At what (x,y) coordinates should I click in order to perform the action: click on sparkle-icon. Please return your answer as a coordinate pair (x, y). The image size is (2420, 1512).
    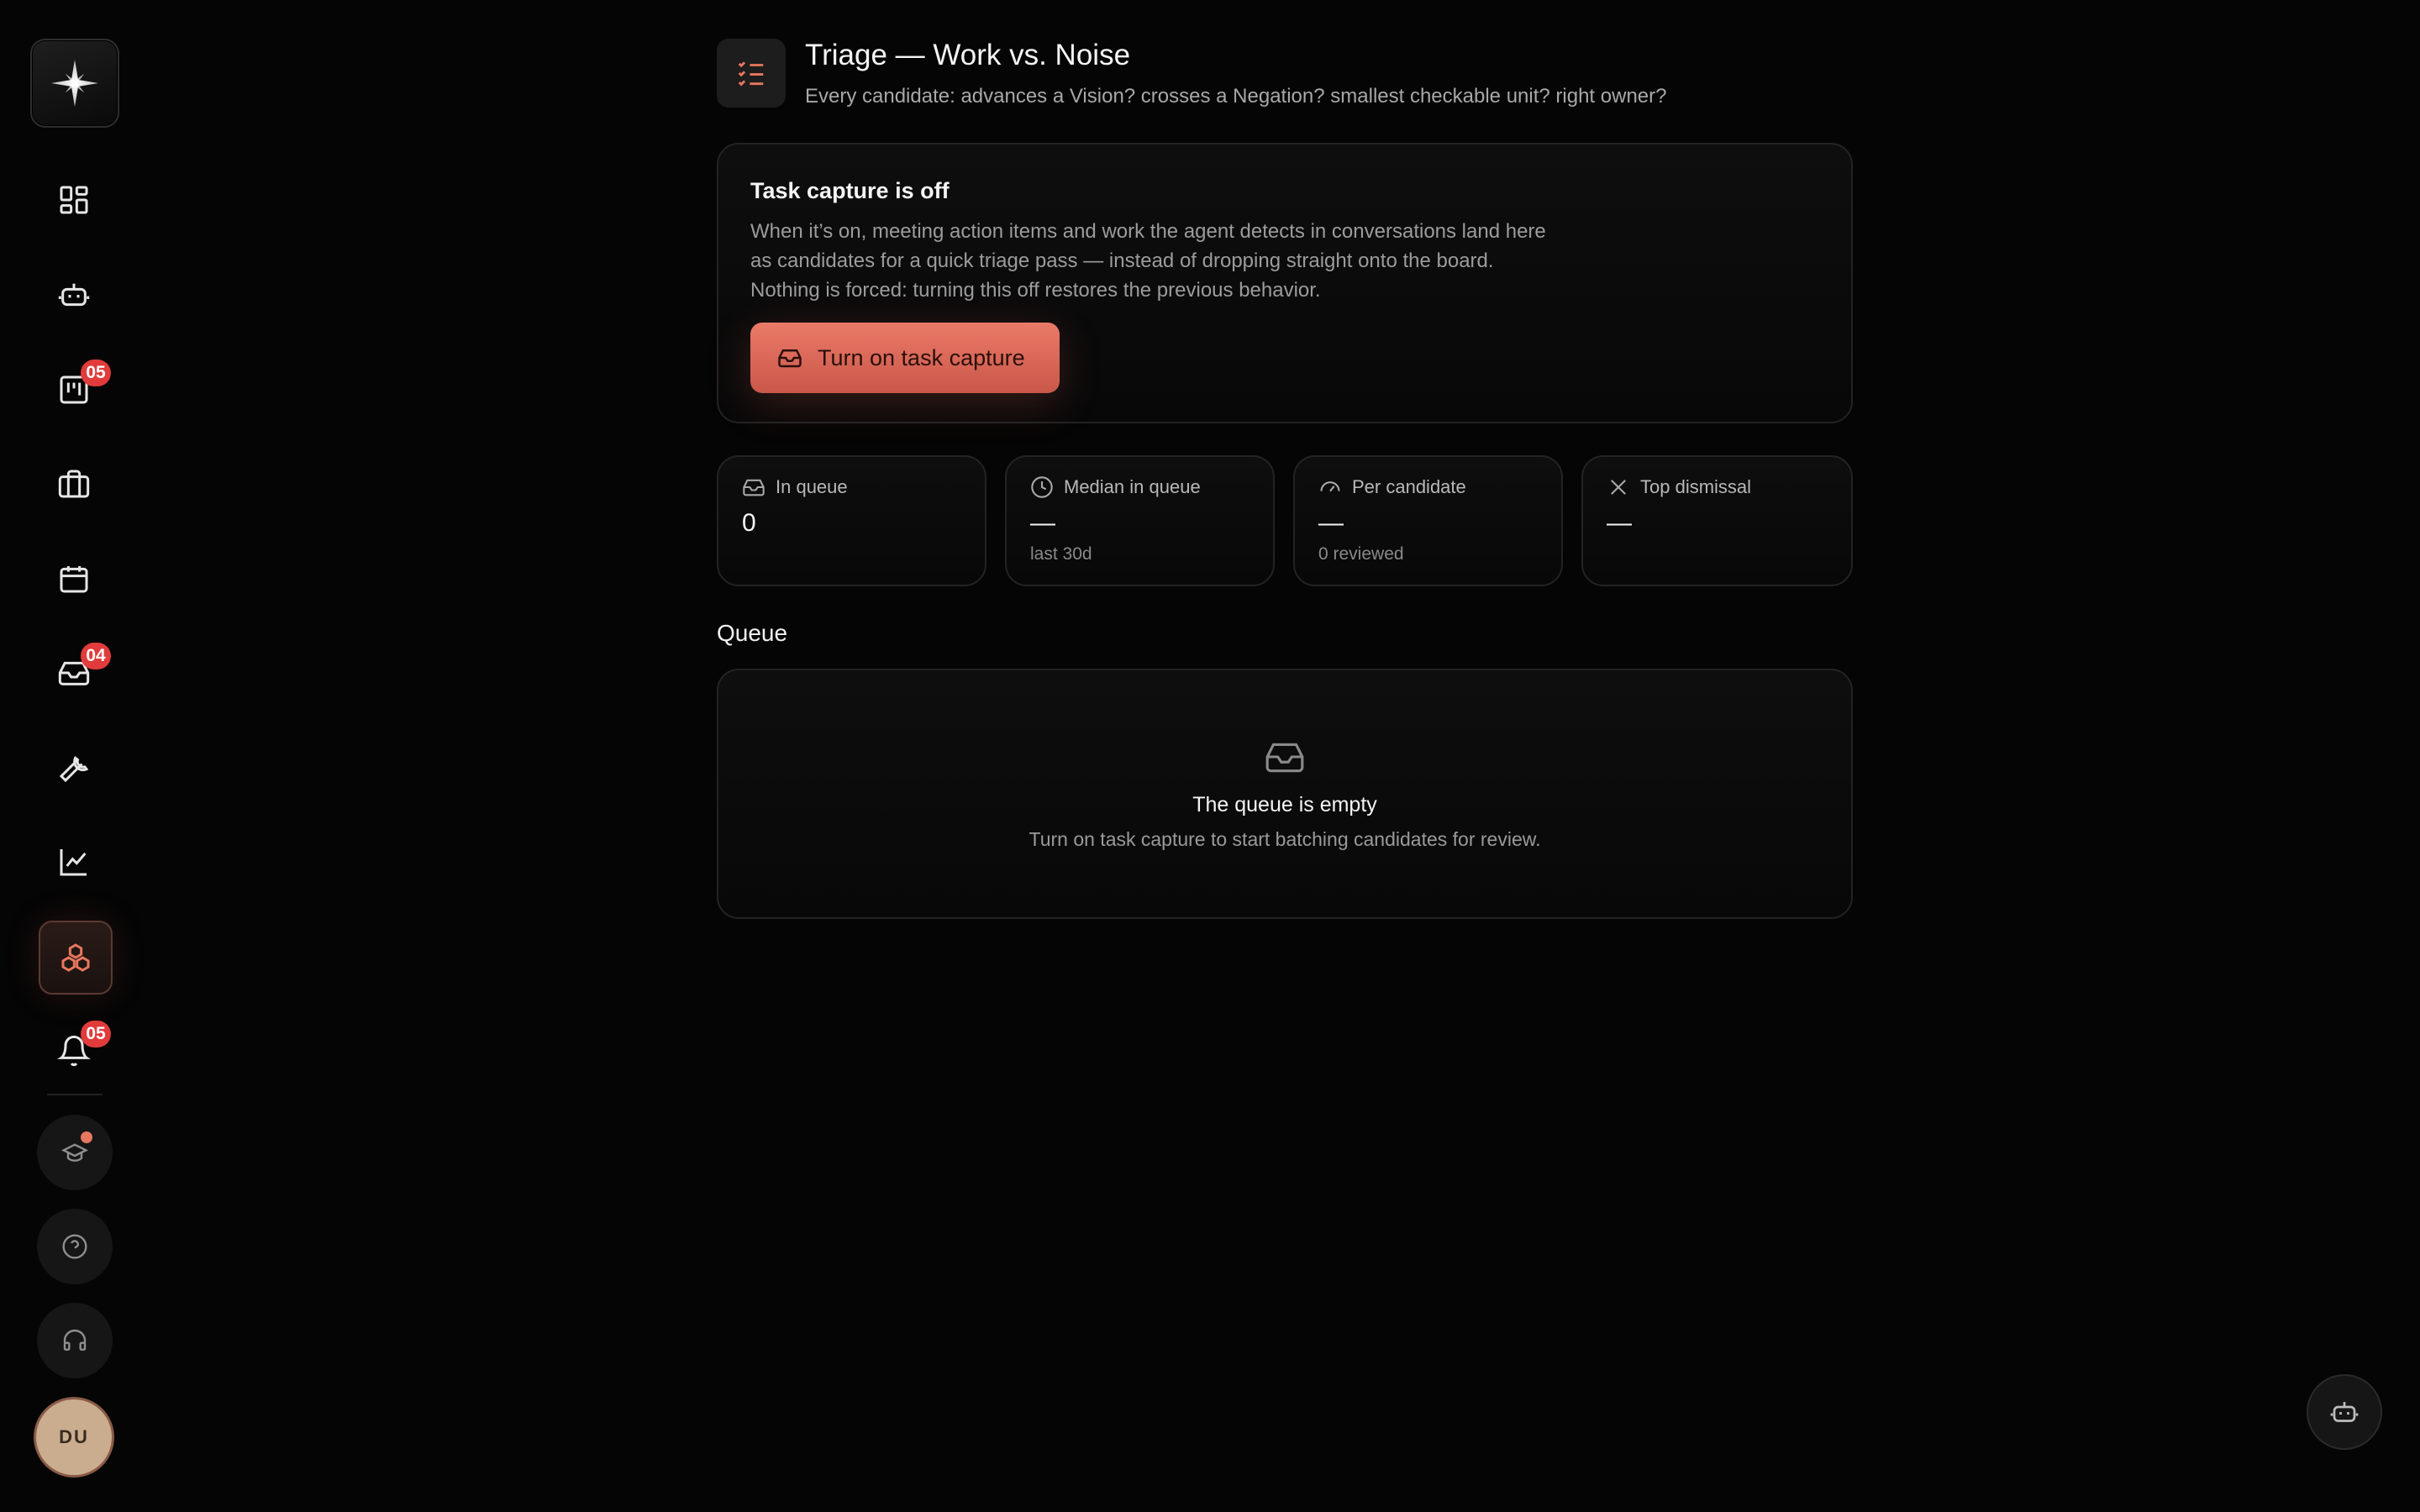
    Looking at the image, I should click on (75, 83).